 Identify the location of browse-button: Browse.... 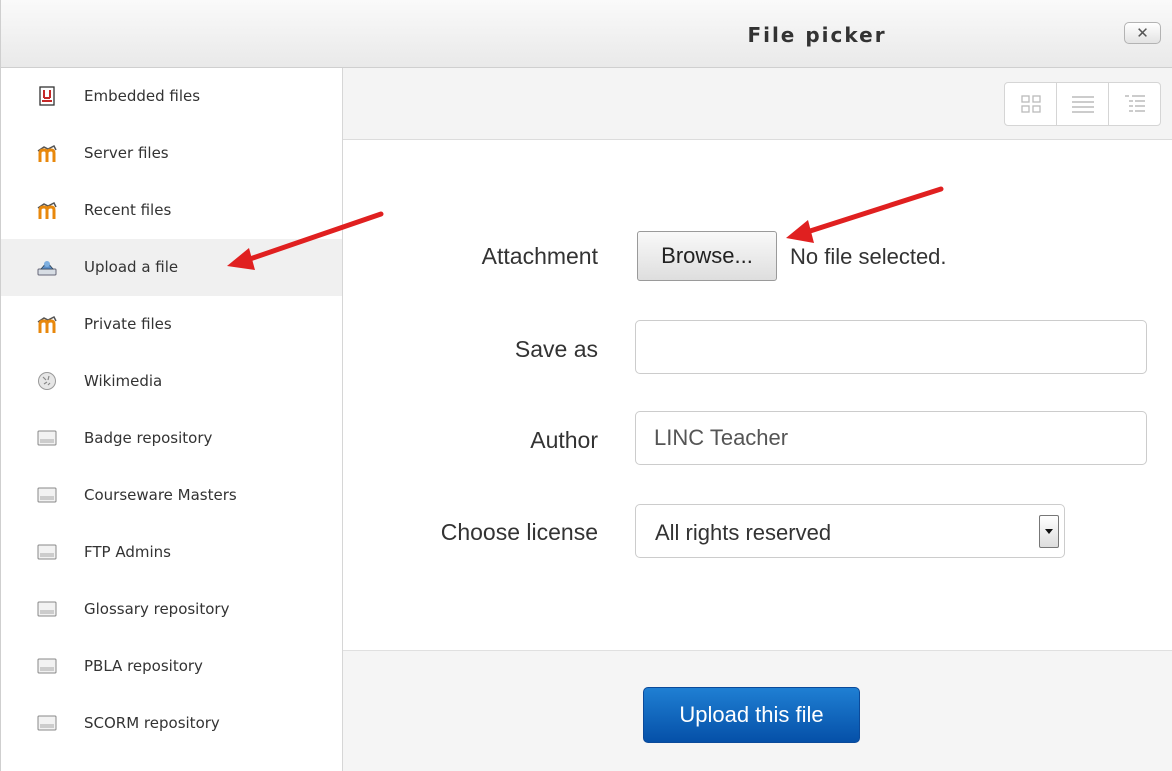
(707, 256).